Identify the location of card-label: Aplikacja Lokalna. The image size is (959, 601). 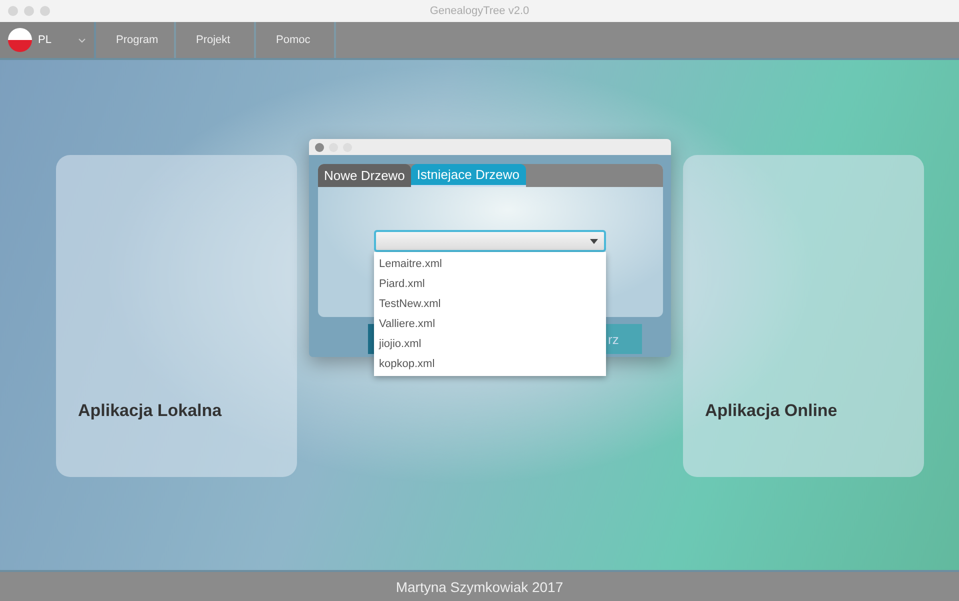
(150, 411).